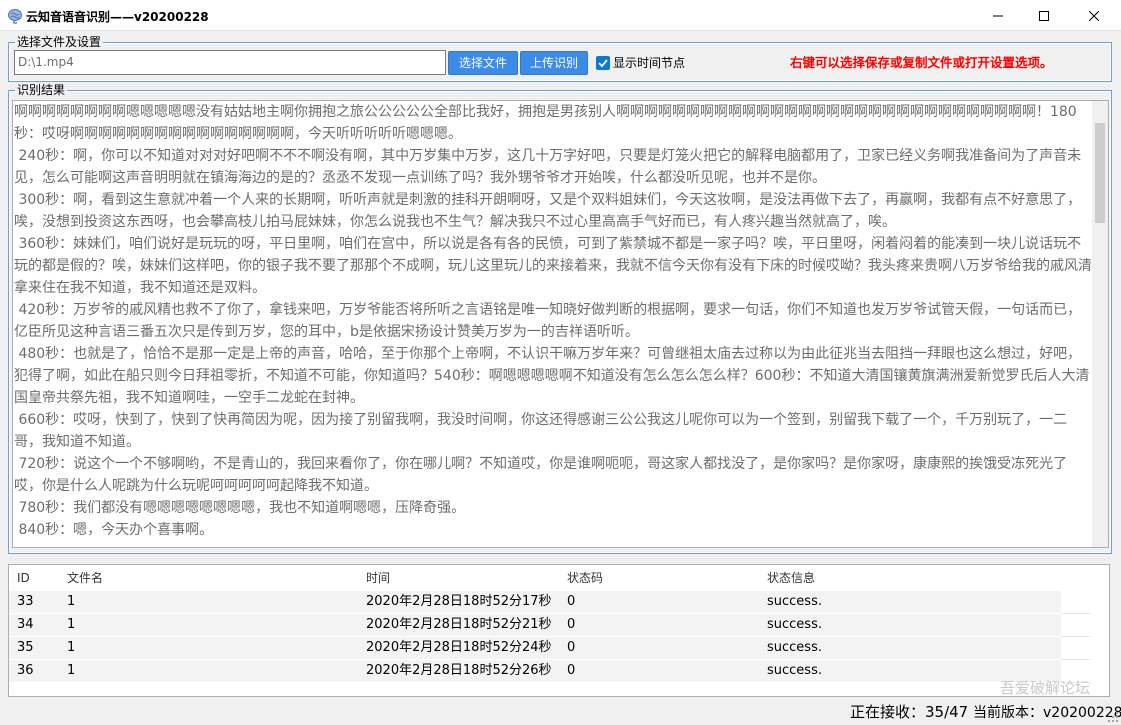  I want to click on show-timestamps-checkbox, so click(603, 63).